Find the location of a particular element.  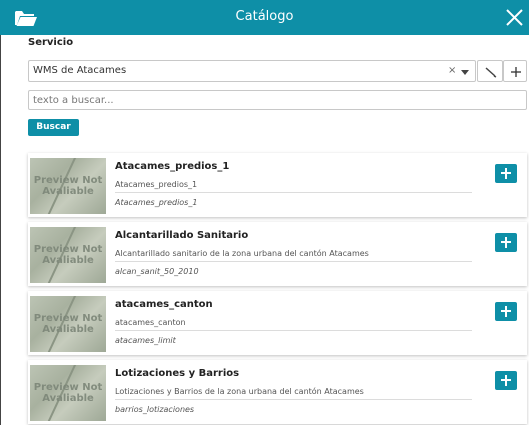

clear-selection-icon: × is located at coordinates (452, 70).